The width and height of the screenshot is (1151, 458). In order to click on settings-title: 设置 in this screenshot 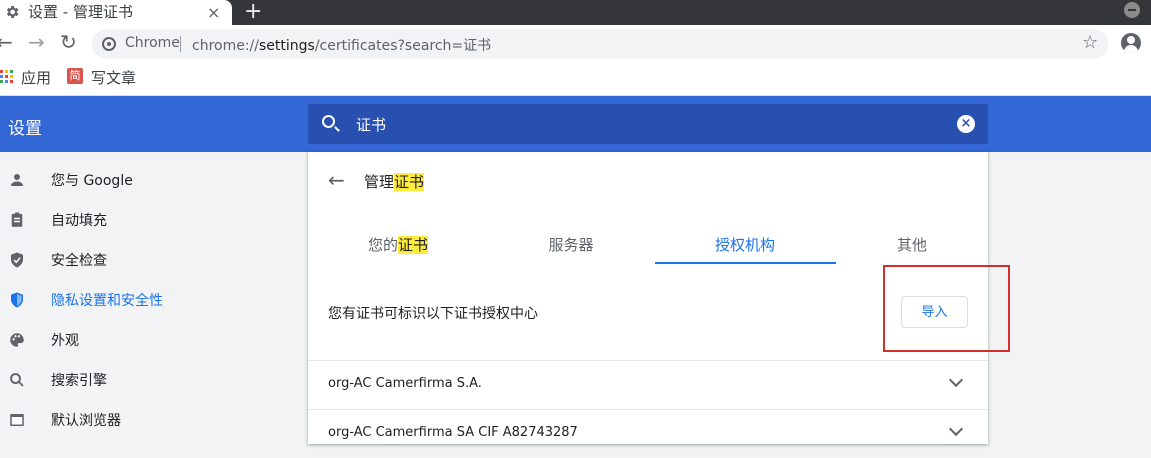, I will do `click(25, 129)`.